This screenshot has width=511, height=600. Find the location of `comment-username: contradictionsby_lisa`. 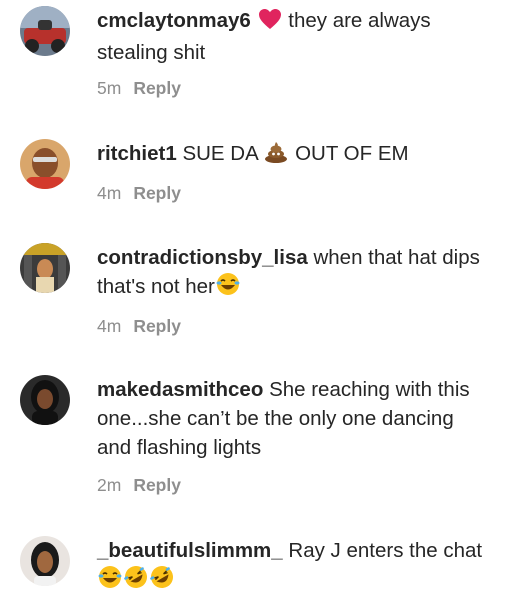

comment-username: contradictionsby_lisa is located at coordinates (202, 257).